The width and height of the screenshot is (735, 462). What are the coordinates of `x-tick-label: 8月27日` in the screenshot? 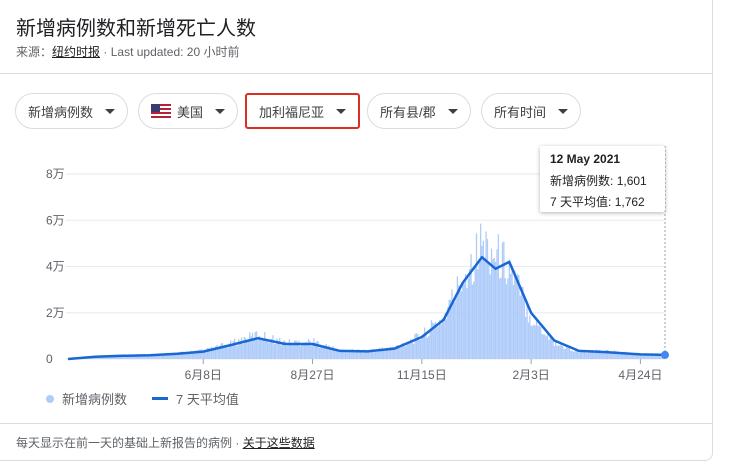 It's located at (313, 375).